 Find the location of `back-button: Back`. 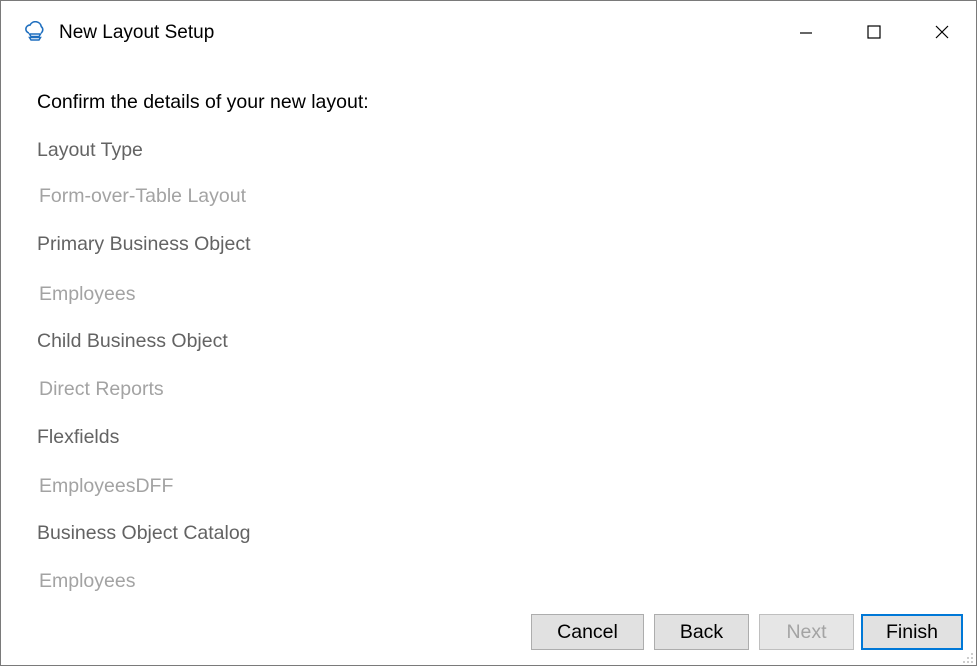

back-button: Back is located at coordinates (701, 632).